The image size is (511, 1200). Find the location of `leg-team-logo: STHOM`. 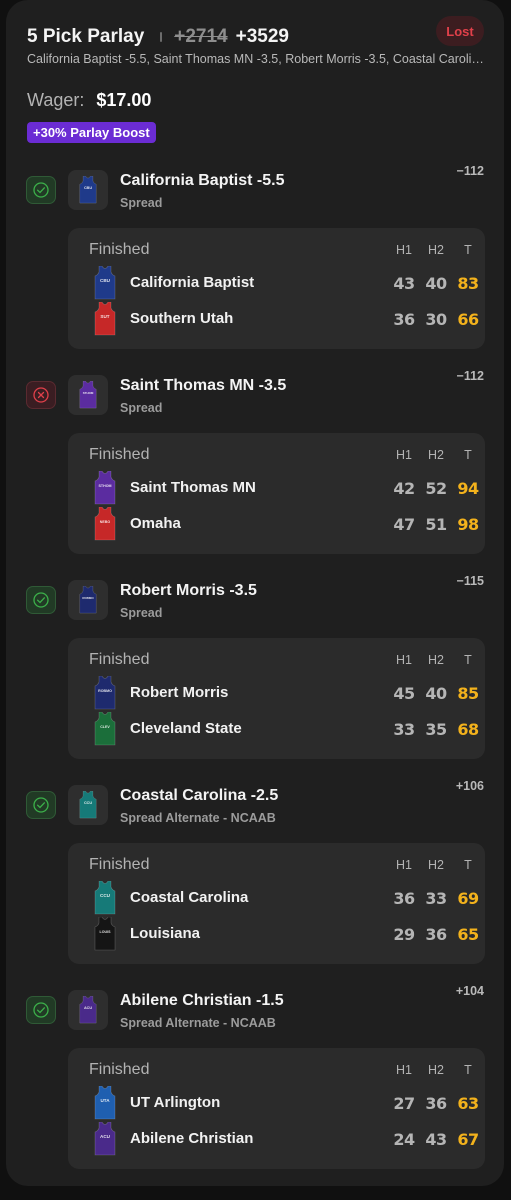

leg-team-logo: STHOM is located at coordinates (88, 395).